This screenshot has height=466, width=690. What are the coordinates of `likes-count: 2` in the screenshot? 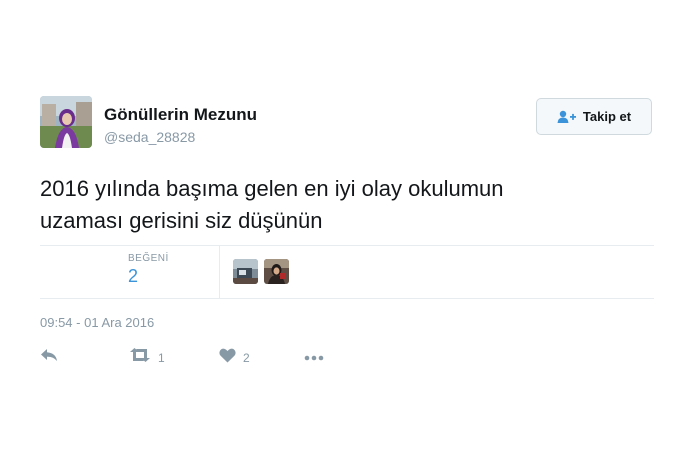 It's located at (133, 276).